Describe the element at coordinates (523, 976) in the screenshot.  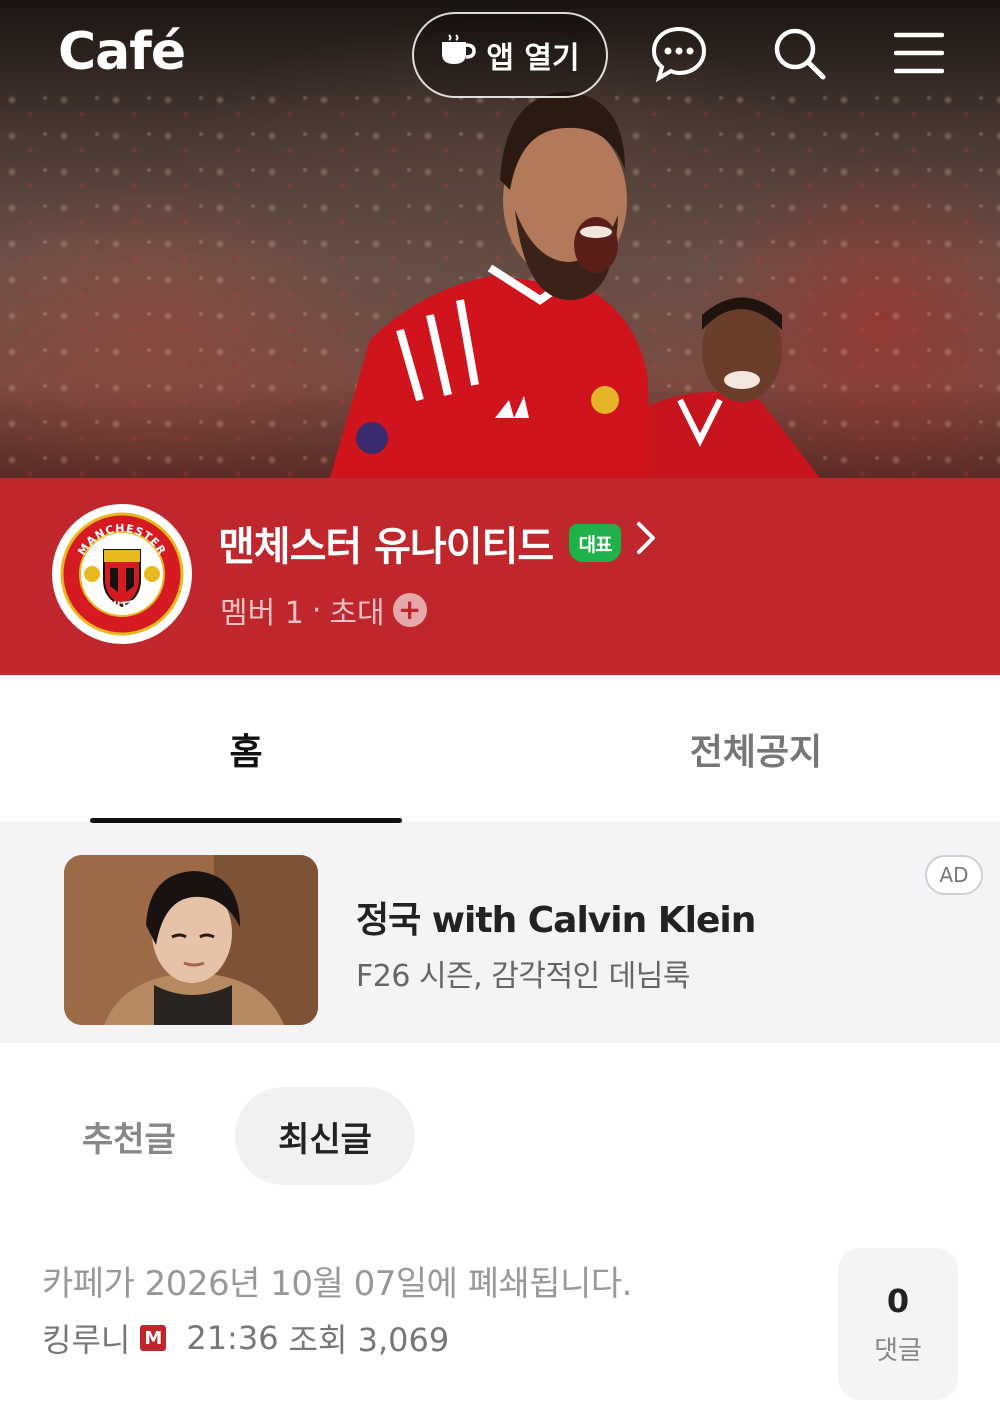
I see `ad-subtitle: F26 시즌, 감각적인 데님룩` at that location.